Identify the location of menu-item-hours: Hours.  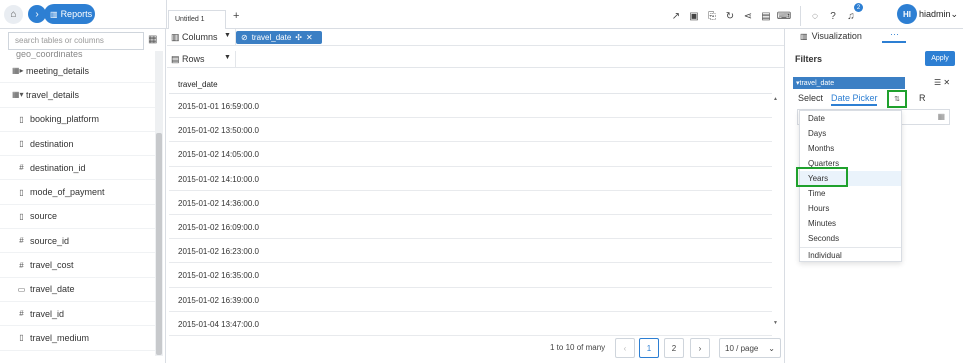
(850, 208).